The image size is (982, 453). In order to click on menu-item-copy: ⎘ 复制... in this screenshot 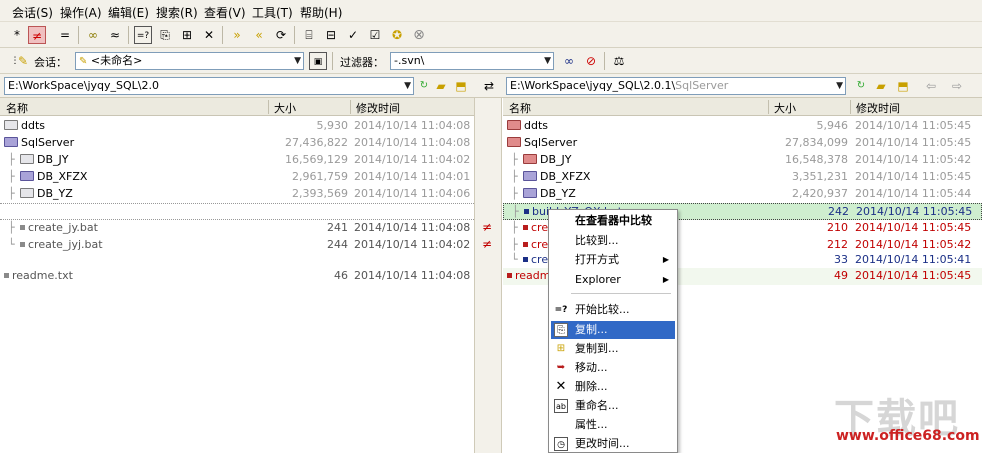, I will do `click(613, 330)`.